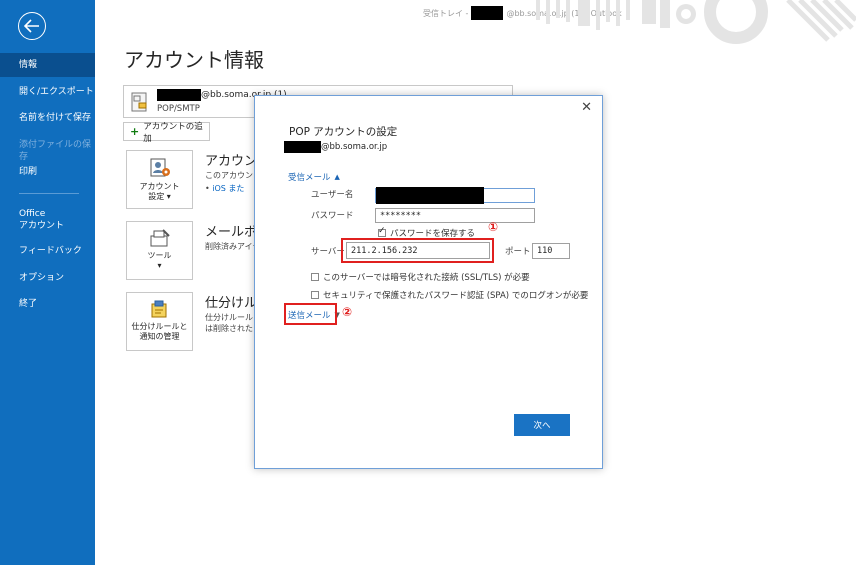  I want to click on password-label: パスワード, so click(332, 216).